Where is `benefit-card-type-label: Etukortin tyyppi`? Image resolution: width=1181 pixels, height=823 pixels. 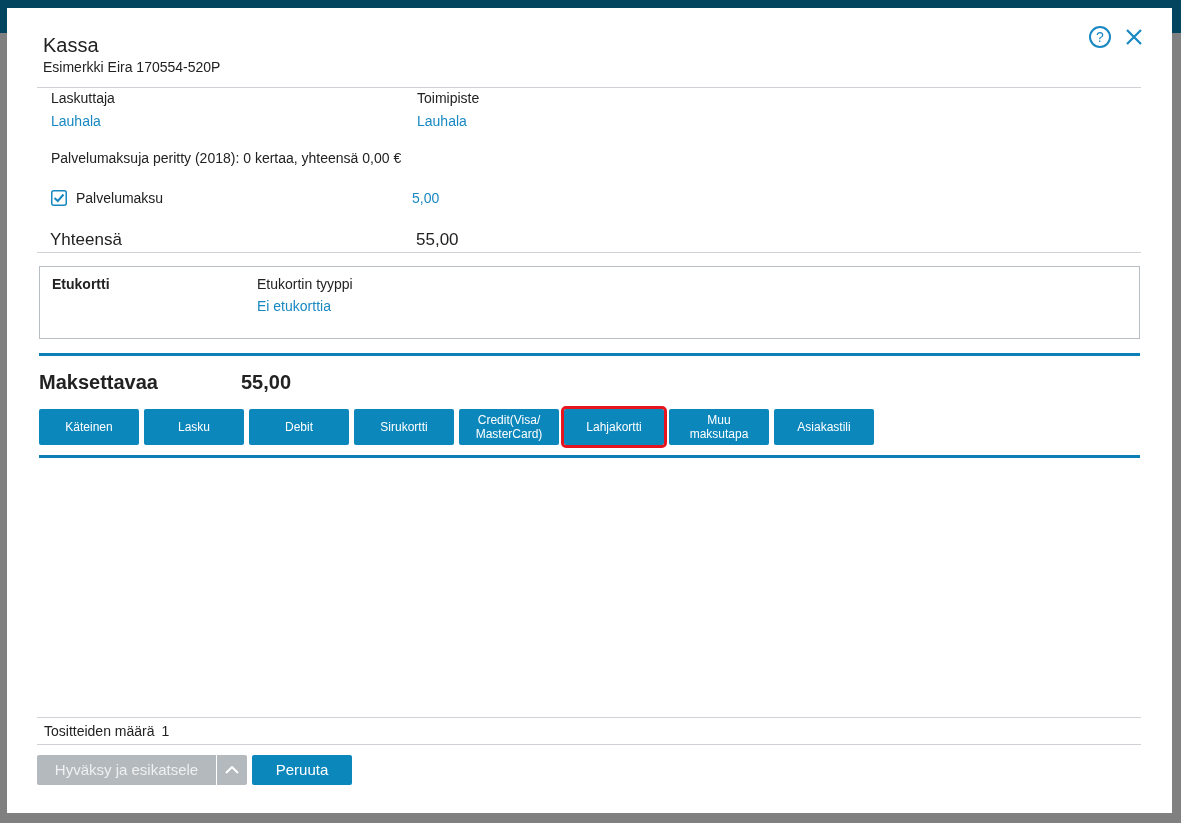 benefit-card-type-label: Etukortin tyyppi is located at coordinates (305, 284).